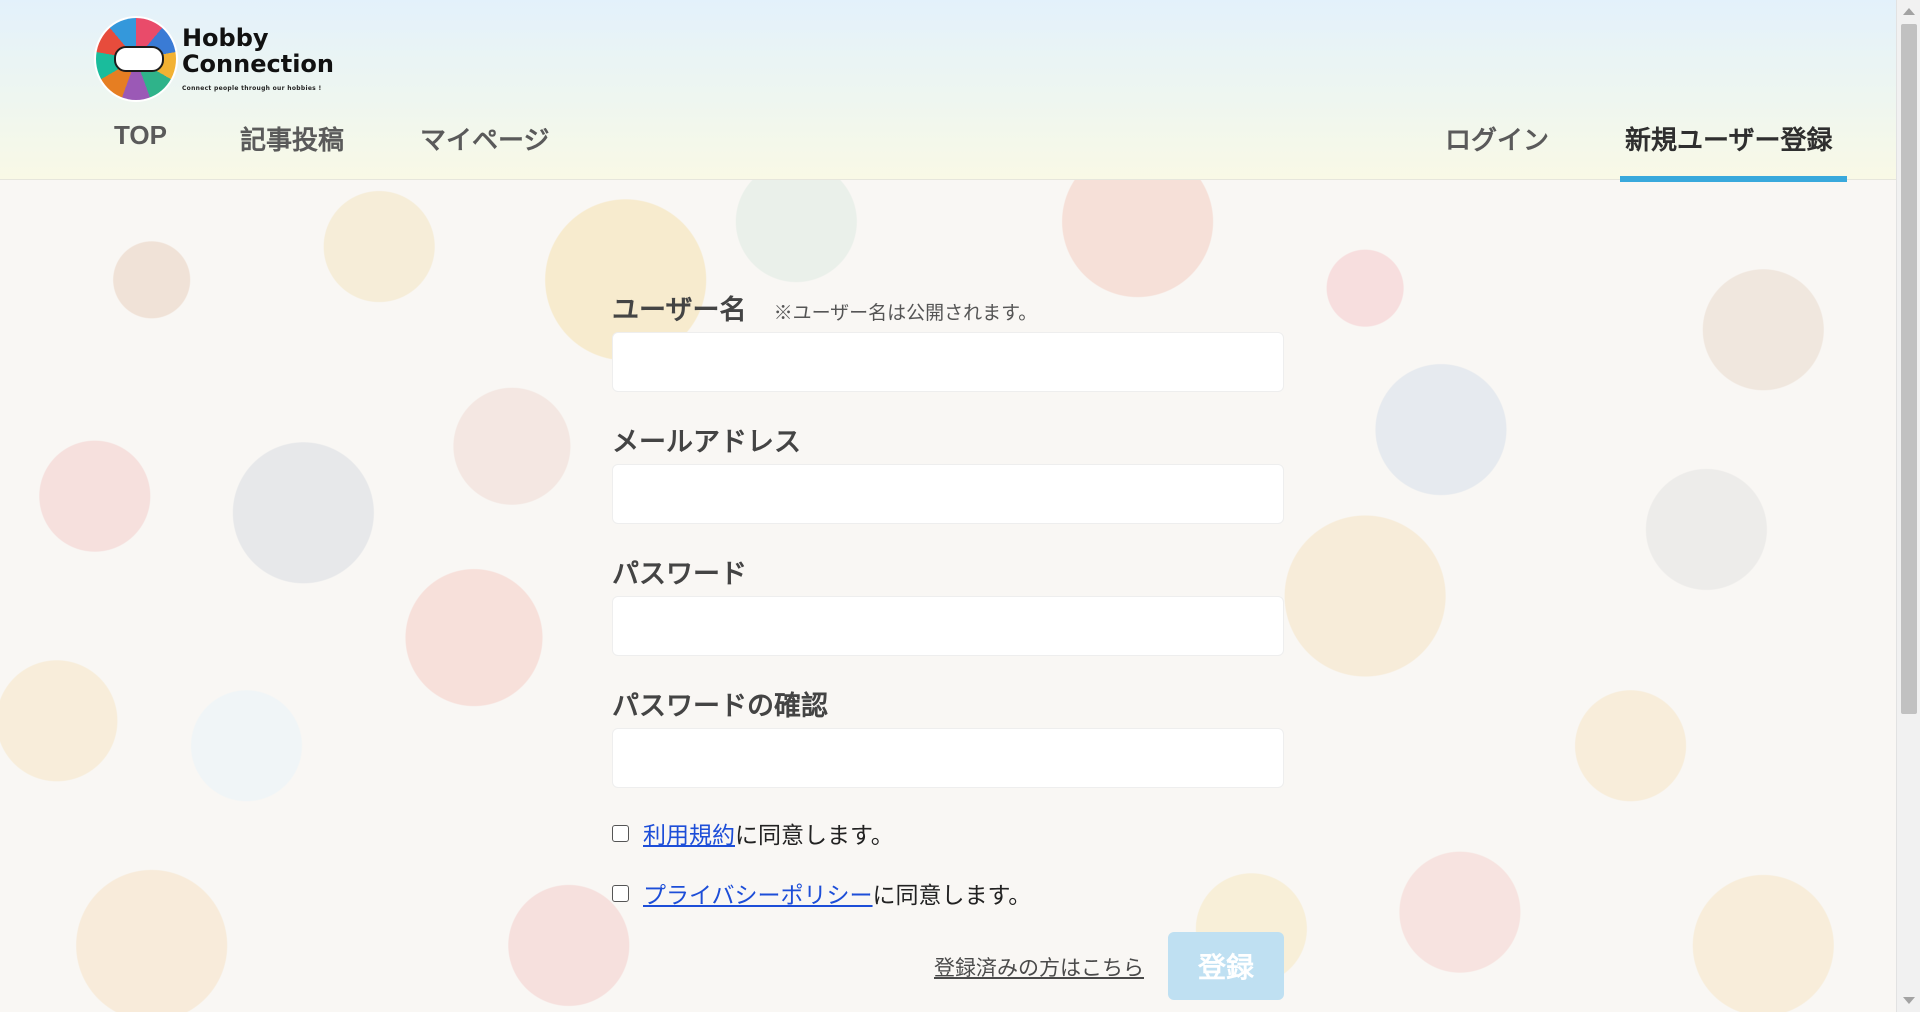 The width and height of the screenshot is (1920, 1012). I want to click on password-input, so click(948, 626).